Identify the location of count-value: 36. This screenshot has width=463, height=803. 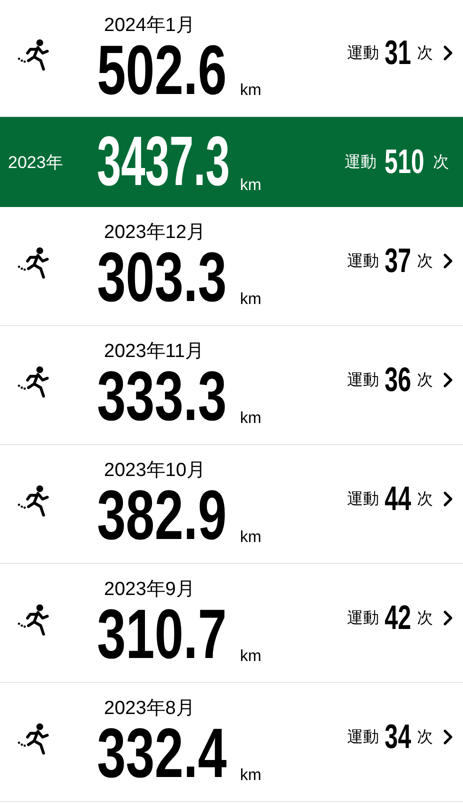
(398, 380).